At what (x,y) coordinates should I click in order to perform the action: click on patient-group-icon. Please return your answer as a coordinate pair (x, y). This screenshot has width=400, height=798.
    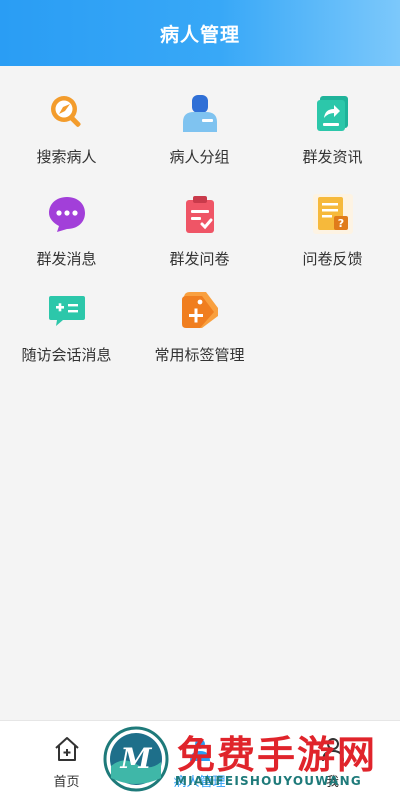
    Looking at the image, I should click on (199, 113).